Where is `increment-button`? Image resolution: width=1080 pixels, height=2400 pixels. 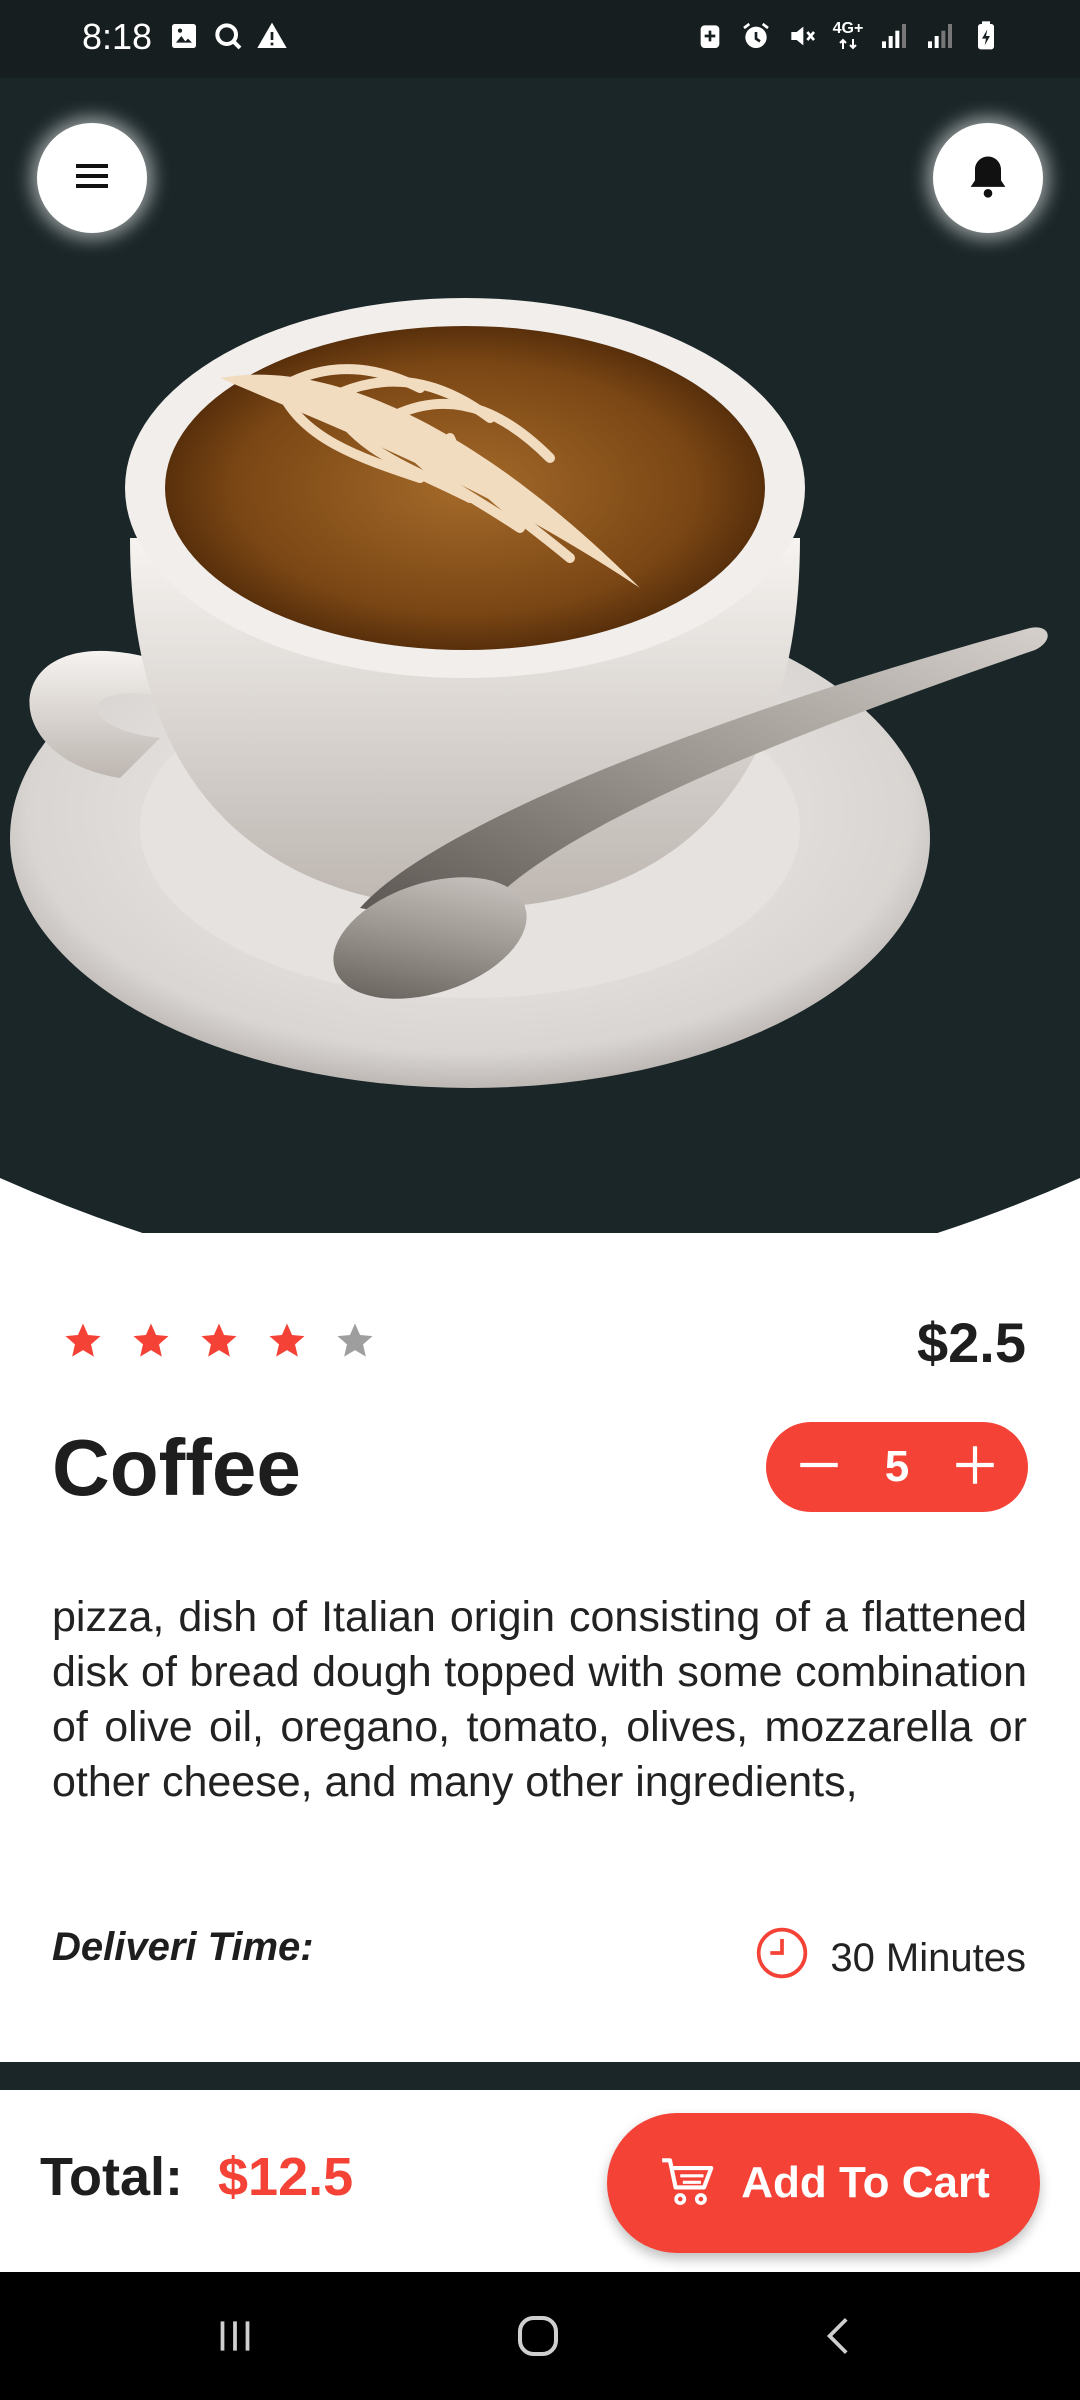 increment-button is located at coordinates (975, 1467).